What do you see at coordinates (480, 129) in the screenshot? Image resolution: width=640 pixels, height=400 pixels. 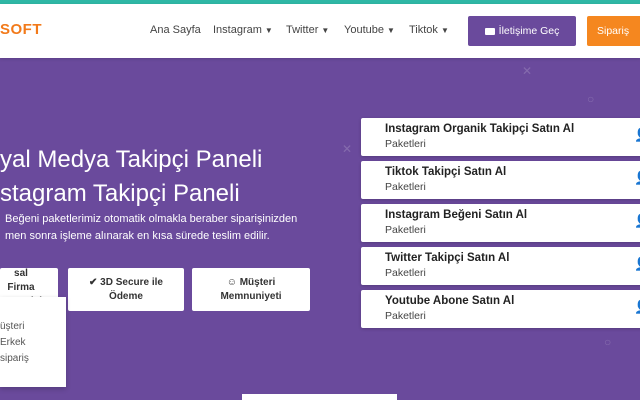 I see `package-title: Instagram Organik Takipçi Satın Al` at bounding box center [480, 129].